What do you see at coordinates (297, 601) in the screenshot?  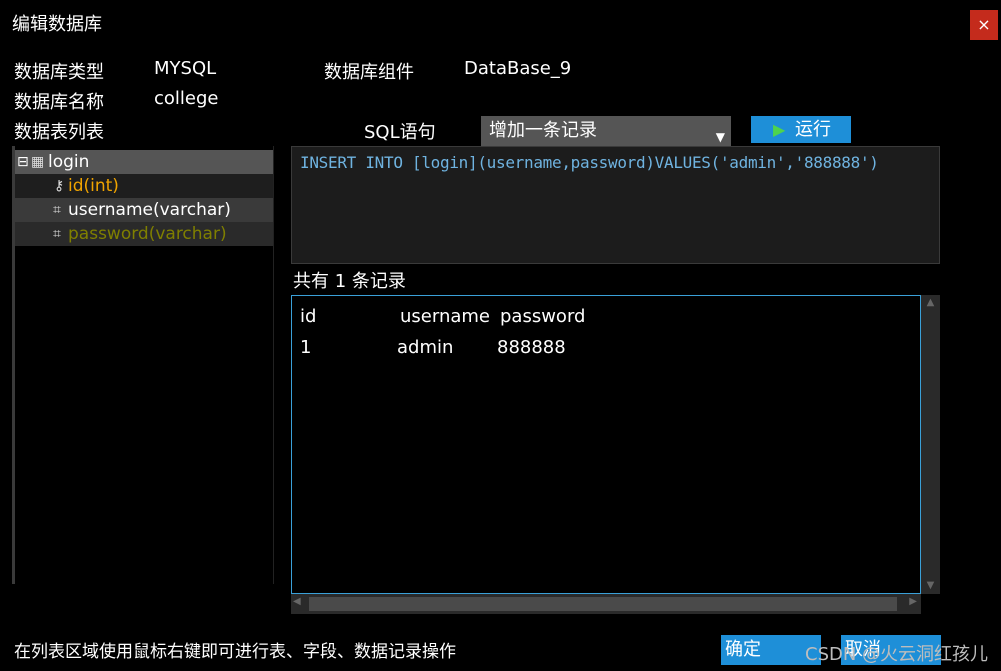 I see `scroll-left-icon: ◀` at bounding box center [297, 601].